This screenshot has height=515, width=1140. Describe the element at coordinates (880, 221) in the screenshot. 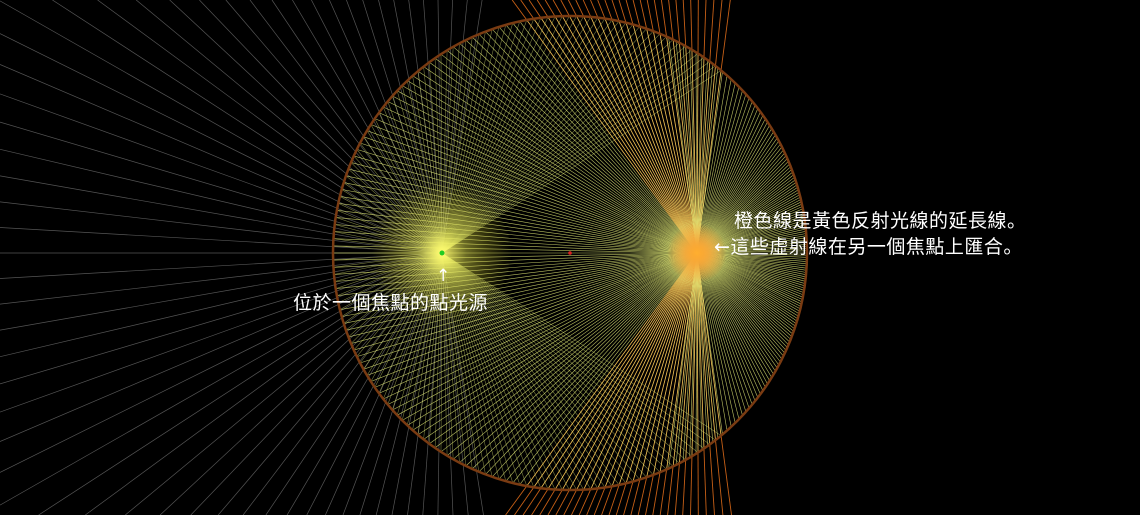

I see `virtual-rays-caption-line1: 橙色線是黃色反射光線的延長線。` at that location.